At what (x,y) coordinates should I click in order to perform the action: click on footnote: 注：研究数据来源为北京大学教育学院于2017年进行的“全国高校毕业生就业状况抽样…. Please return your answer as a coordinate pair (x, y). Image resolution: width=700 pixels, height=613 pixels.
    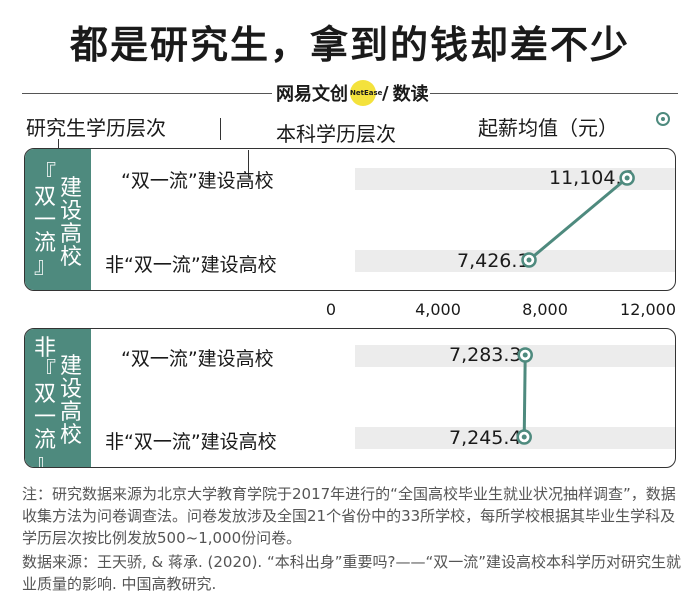
    Looking at the image, I should click on (349, 516).